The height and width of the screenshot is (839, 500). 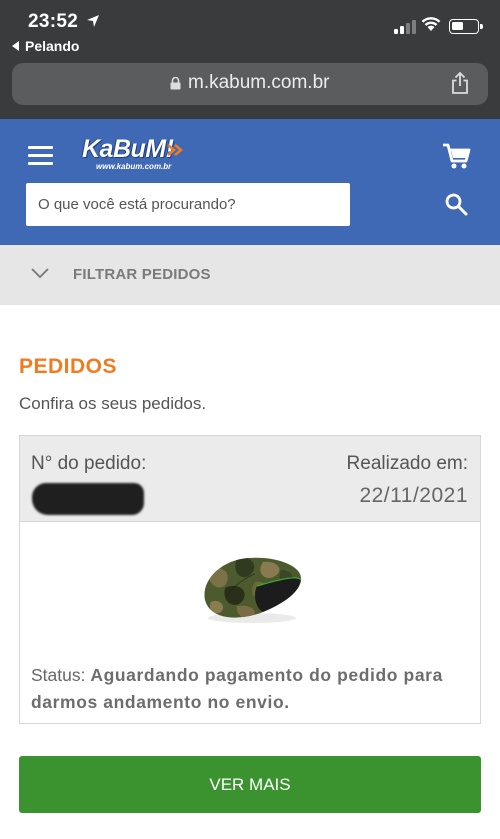 I want to click on page-subtitle: Confira os seus pedidos., so click(x=113, y=403).